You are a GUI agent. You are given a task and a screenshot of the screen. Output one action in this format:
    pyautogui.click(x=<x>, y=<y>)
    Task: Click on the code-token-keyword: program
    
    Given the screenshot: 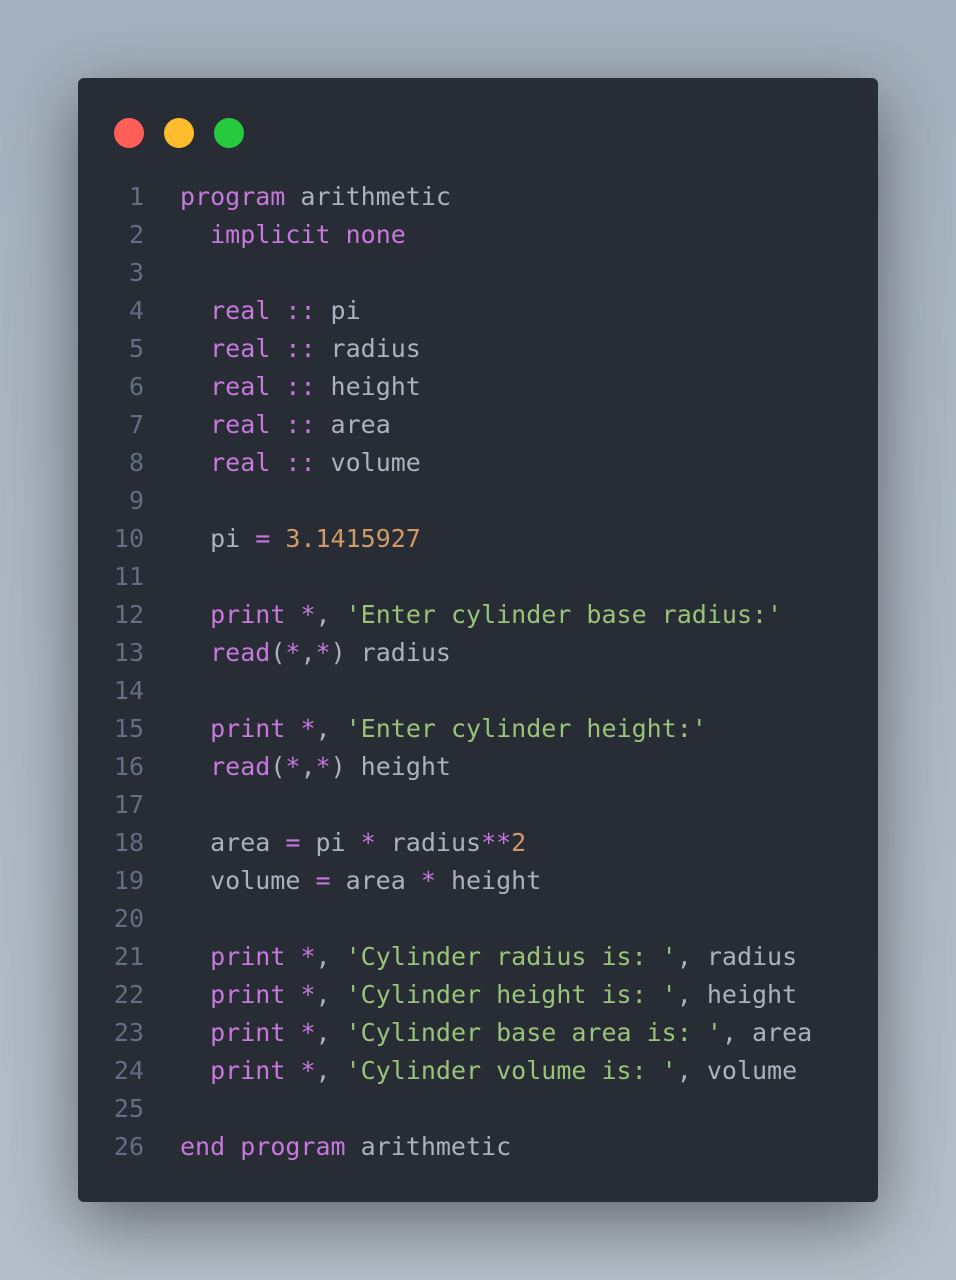 What is the action you would take?
    pyautogui.click(x=233, y=196)
    